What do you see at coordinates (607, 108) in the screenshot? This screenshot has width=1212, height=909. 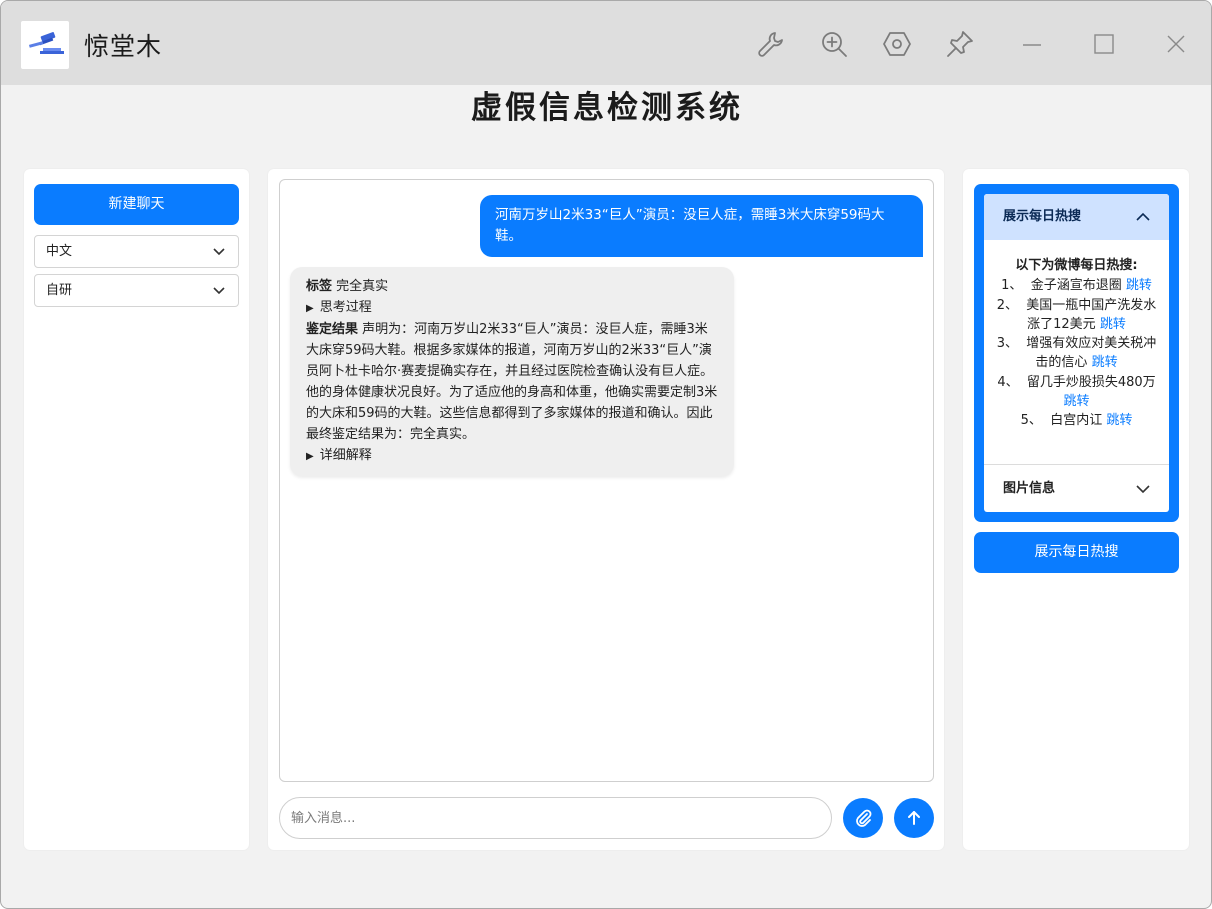 I see `page-title: 虚假信息检测系统` at bounding box center [607, 108].